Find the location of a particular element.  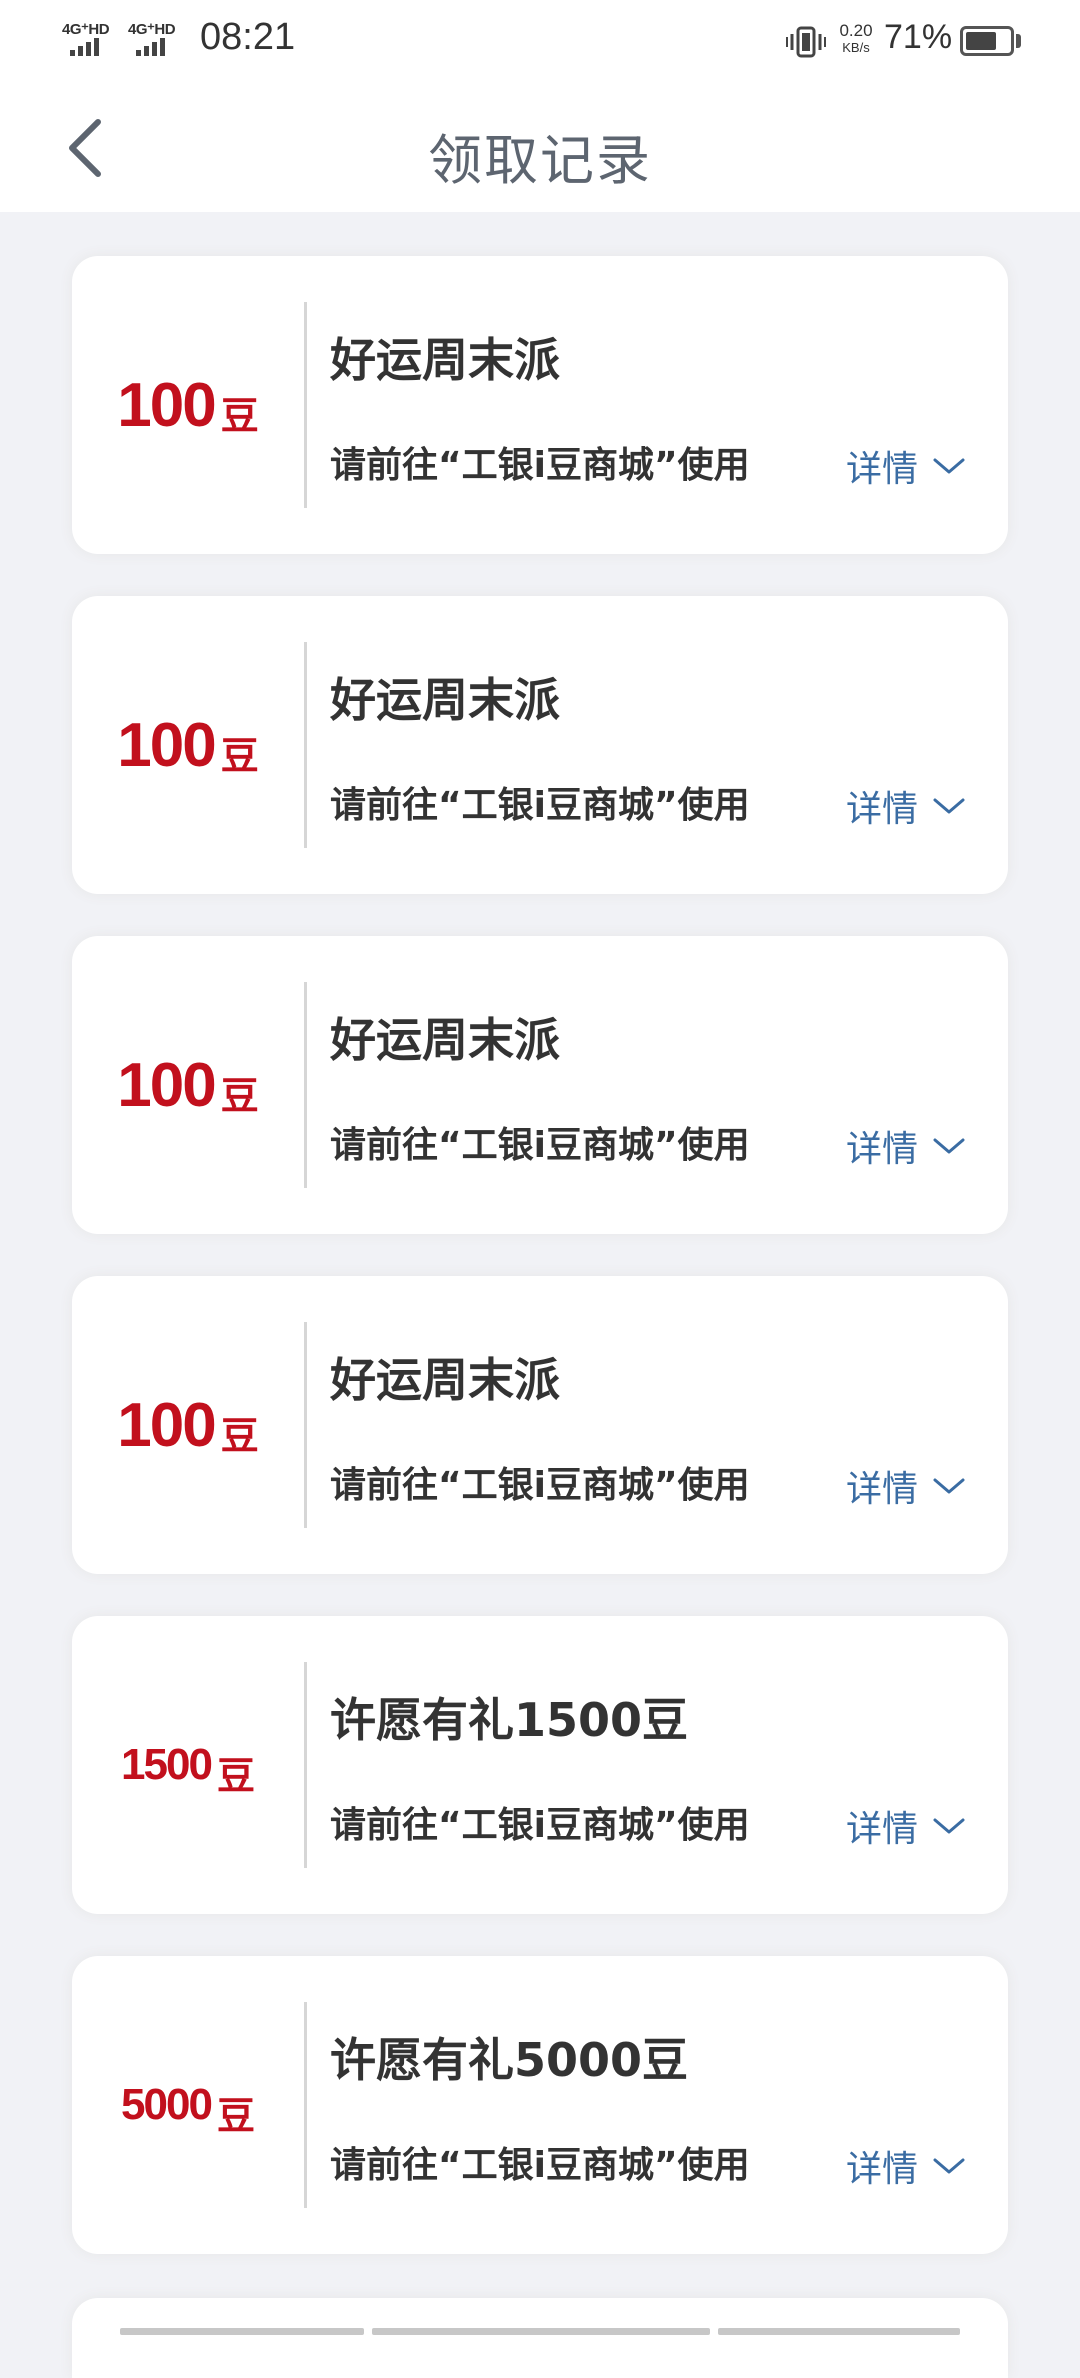

record-amount-value: 1500 is located at coordinates (167, 1764).